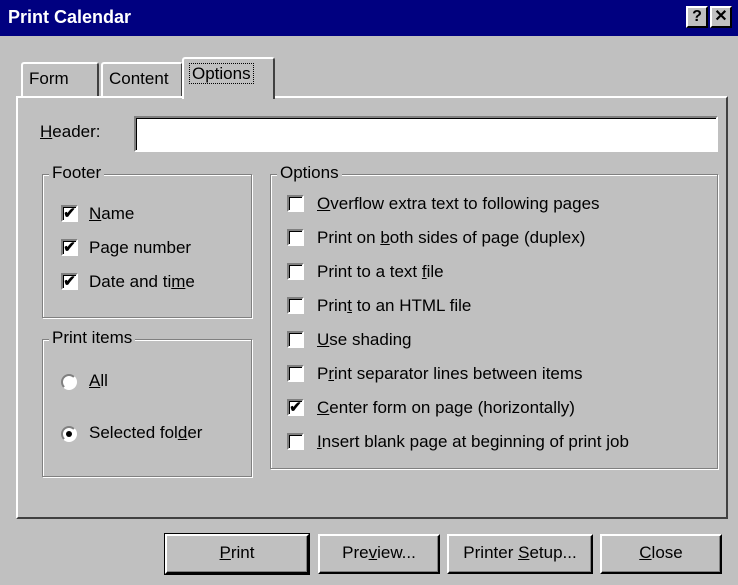  I want to click on html-file-label: Print to an HTML file, so click(394, 306).